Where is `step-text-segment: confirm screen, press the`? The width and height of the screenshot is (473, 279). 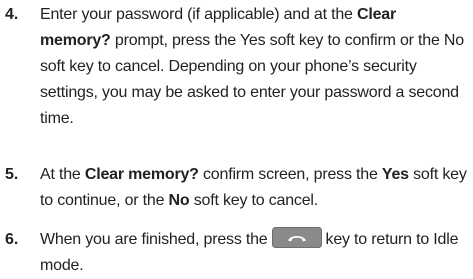 step-text-segment: confirm screen, press the is located at coordinates (290, 174).